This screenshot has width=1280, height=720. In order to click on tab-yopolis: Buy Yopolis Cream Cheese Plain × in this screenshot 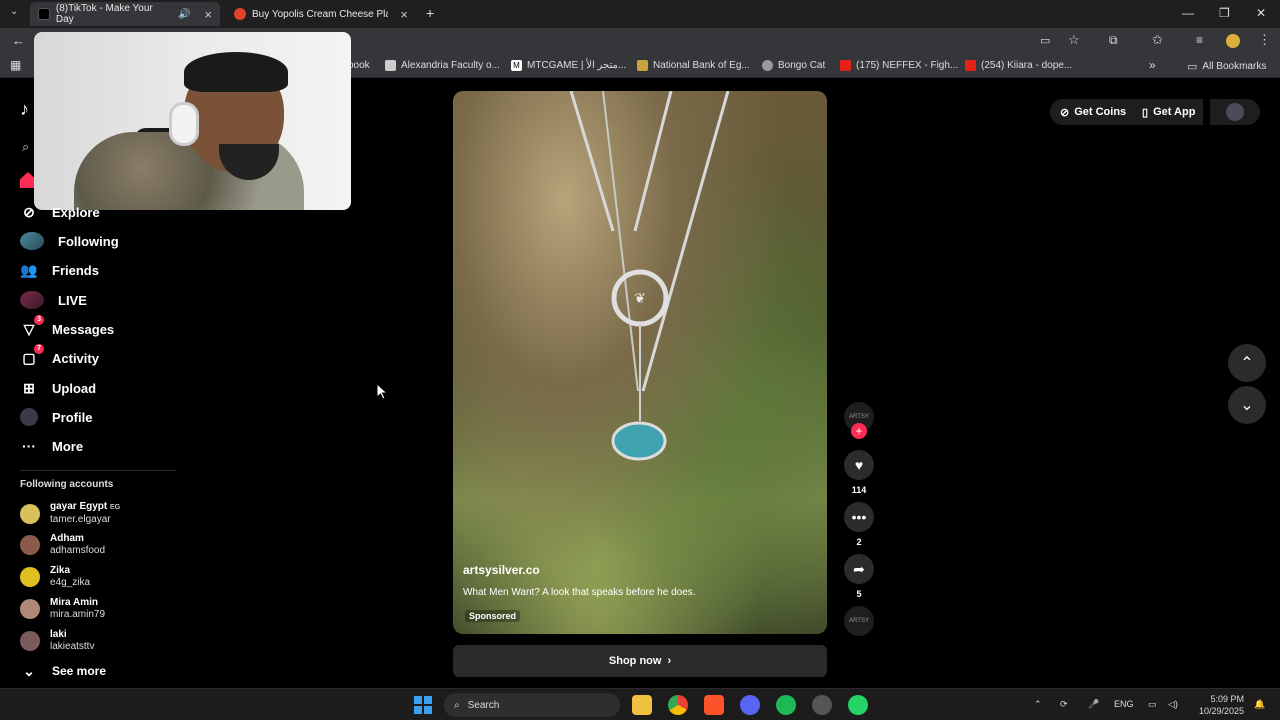, I will do `click(321, 14)`.